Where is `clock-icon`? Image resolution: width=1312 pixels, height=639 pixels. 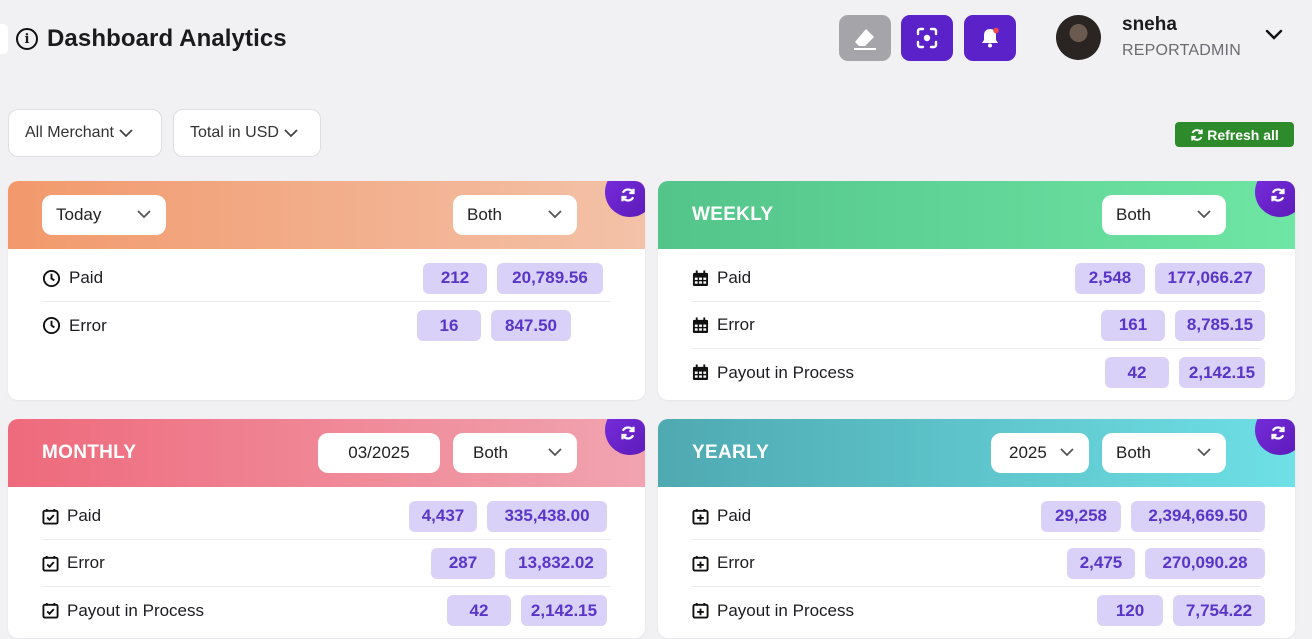 clock-icon is located at coordinates (51, 325).